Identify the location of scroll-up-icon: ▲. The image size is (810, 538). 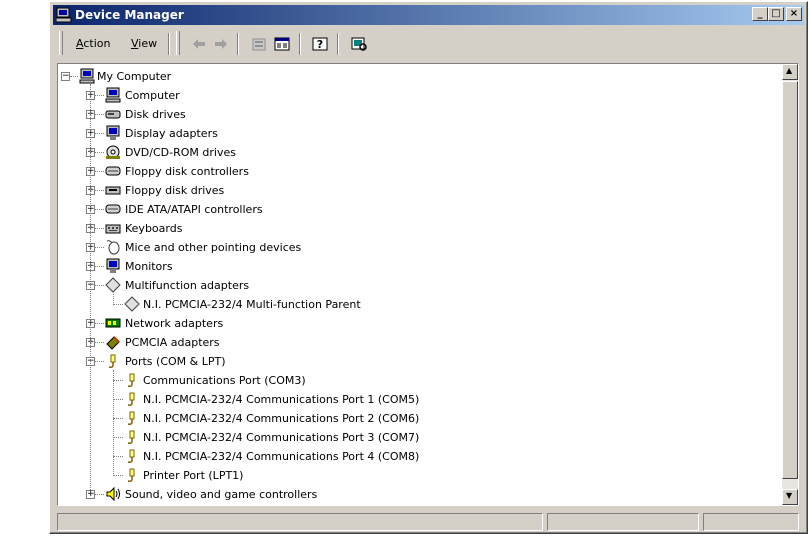
(789, 70).